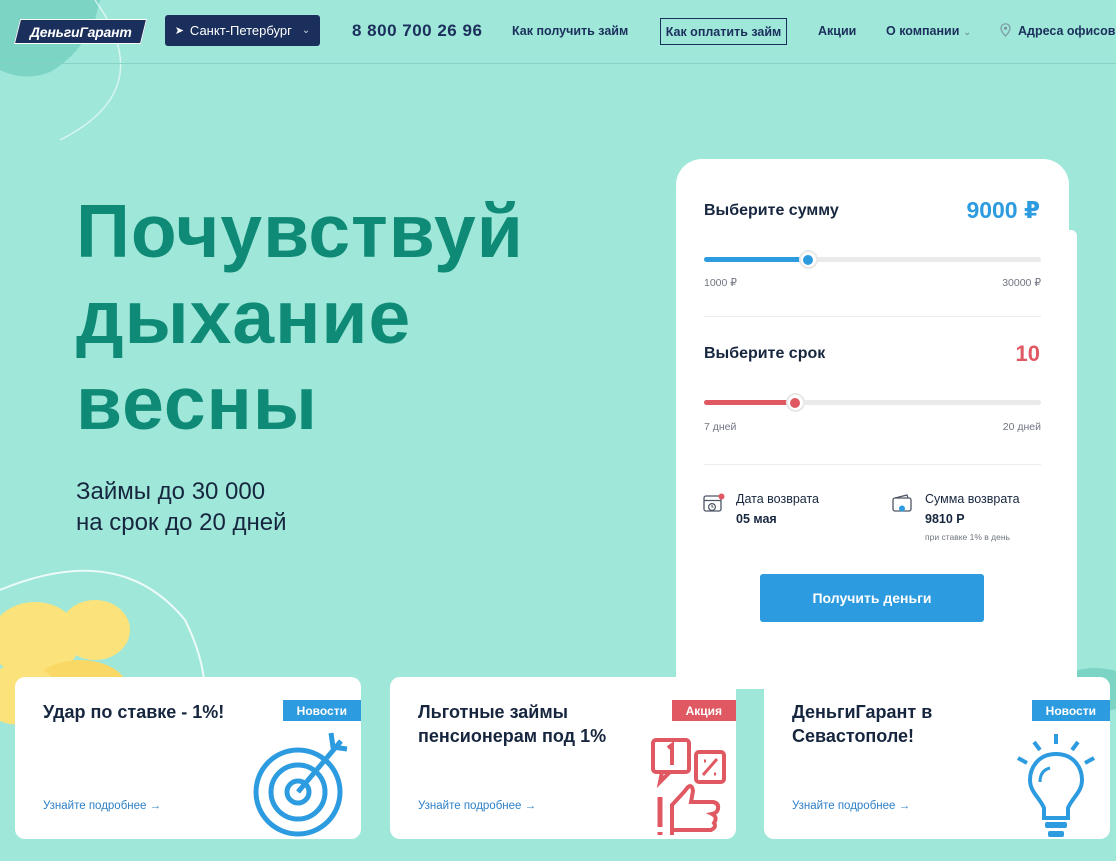  What do you see at coordinates (1005, 30) in the screenshot?
I see `location-pin-icon` at bounding box center [1005, 30].